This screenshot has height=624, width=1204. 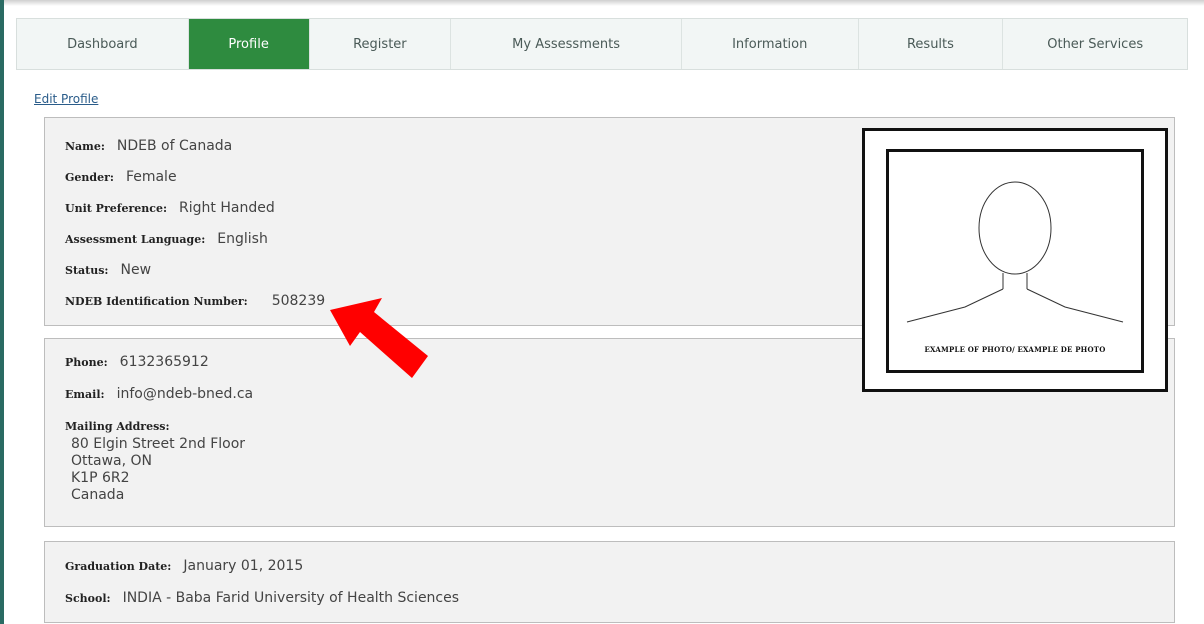 What do you see at coordinates (136, 270) in the screenshot?
I see `status-value: New` at bounding box center [136, 270].